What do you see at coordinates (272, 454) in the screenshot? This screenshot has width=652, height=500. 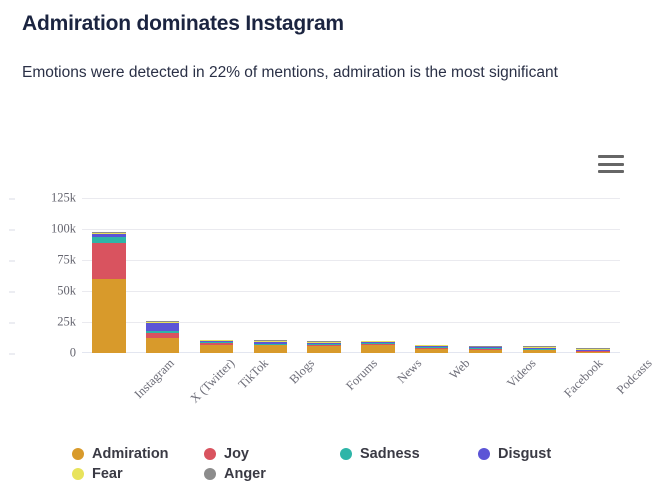 I see `legend-item-joy: Joy` at bounding box center [272, 454].